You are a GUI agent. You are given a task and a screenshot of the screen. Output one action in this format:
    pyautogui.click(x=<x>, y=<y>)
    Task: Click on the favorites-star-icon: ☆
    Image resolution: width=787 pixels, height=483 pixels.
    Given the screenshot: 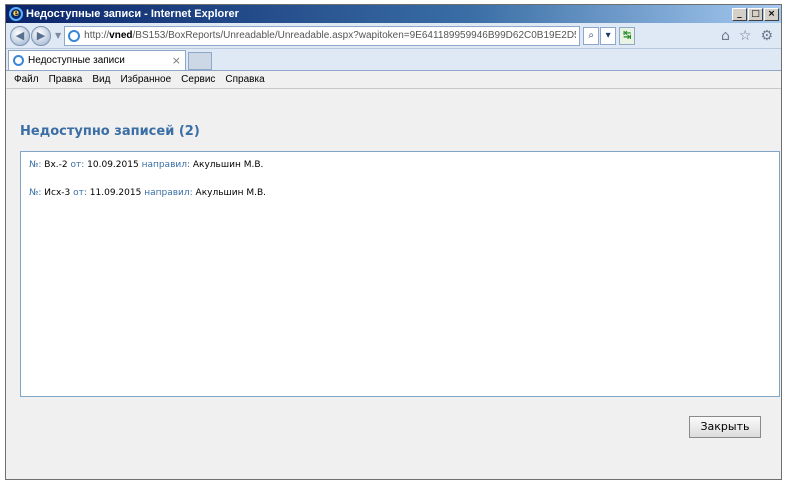 What is the action you would take?
    pyautogui.click(x=745, y=36)
    